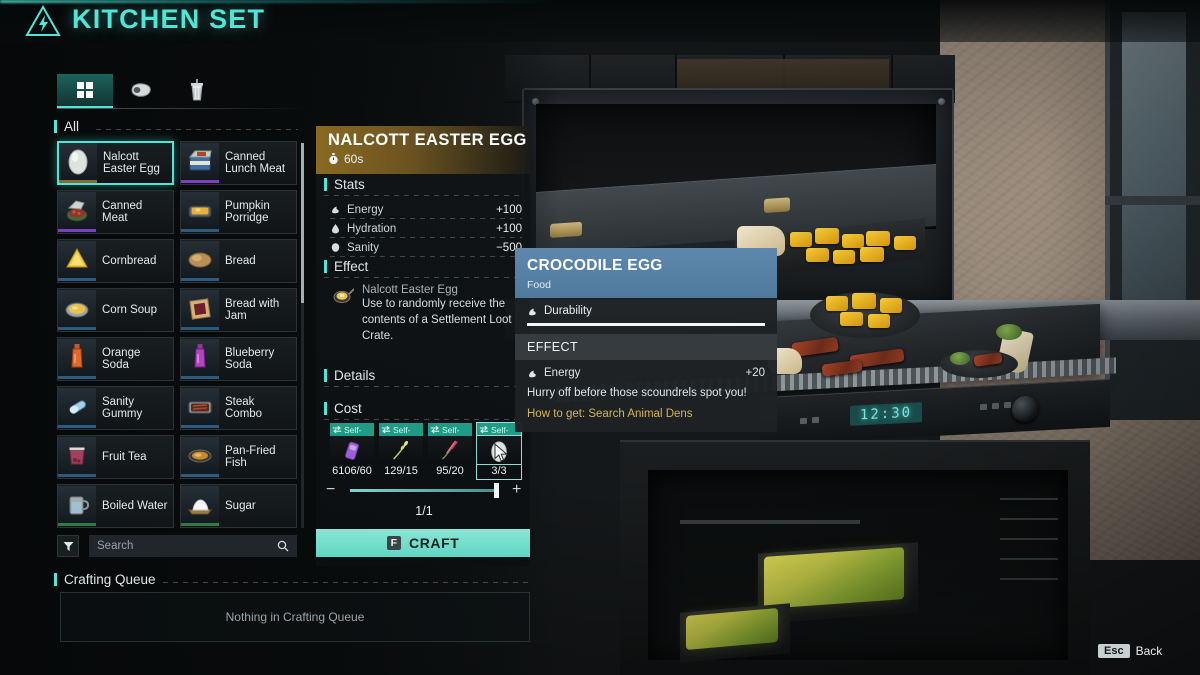 This screenshot has width=1200, height=675. I want to click on cost-quantity: 129/15, so click(401, 471).